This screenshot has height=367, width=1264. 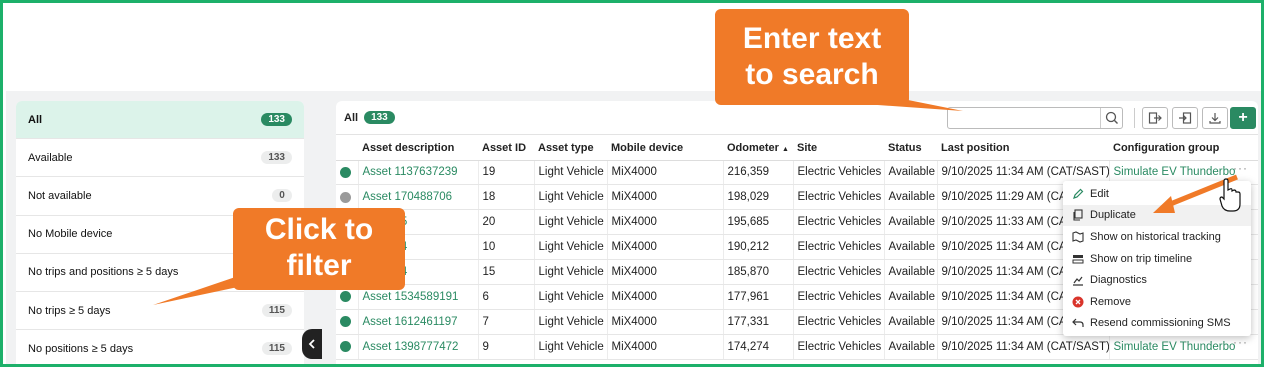 What do you see at coordinates (319, 229) in the screenshot?
I see `filter-callout-line-1: Click to` at bounding box center [319, 229].